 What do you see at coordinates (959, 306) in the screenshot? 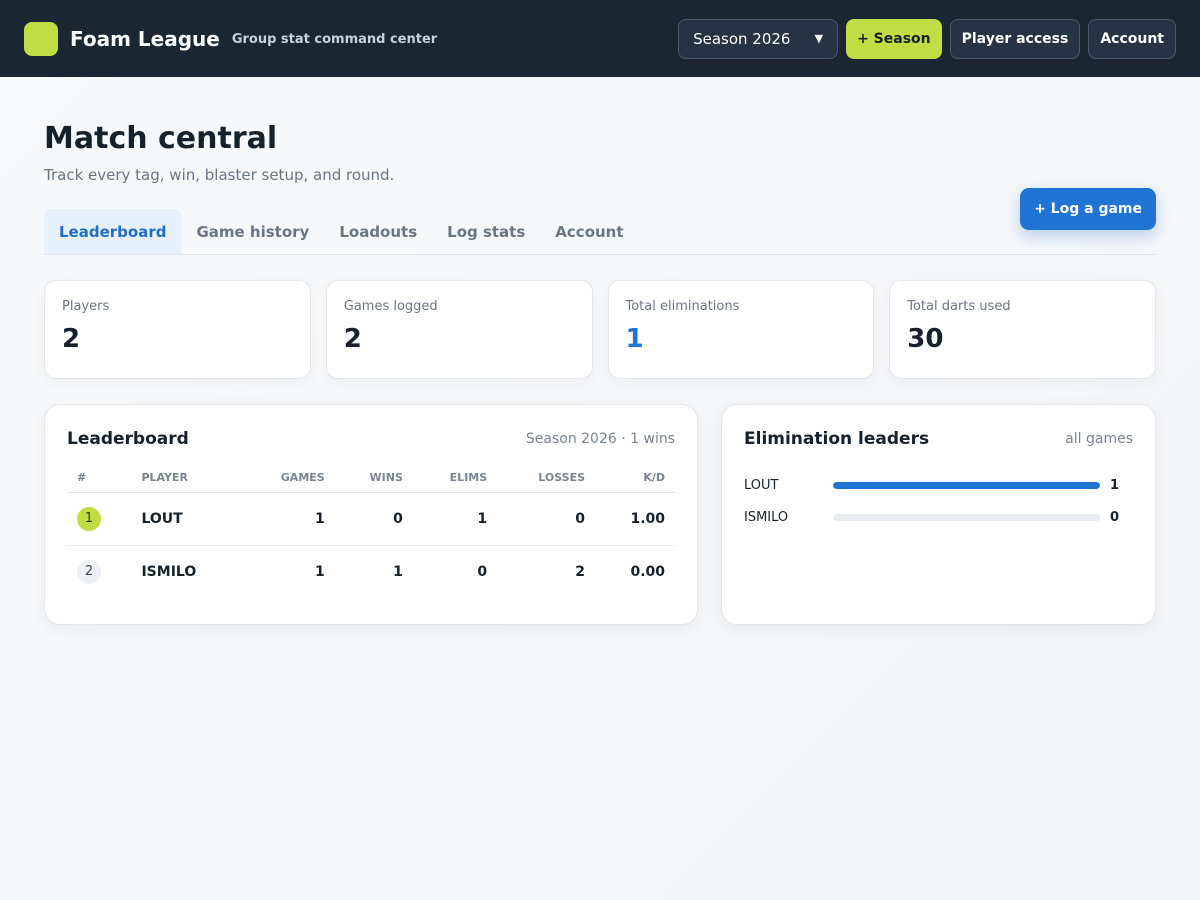
I see `stat-label: Total darts used` at bounding box center [959, 306].